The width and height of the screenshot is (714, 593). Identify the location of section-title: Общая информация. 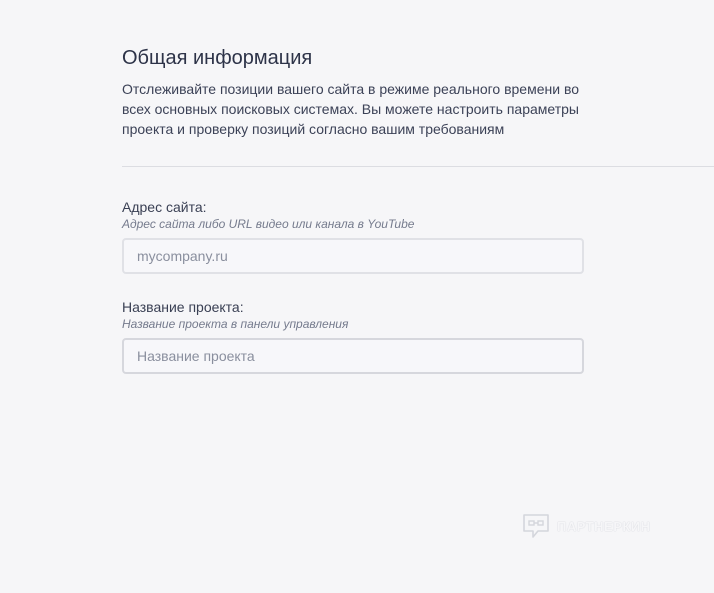
(217, 58).